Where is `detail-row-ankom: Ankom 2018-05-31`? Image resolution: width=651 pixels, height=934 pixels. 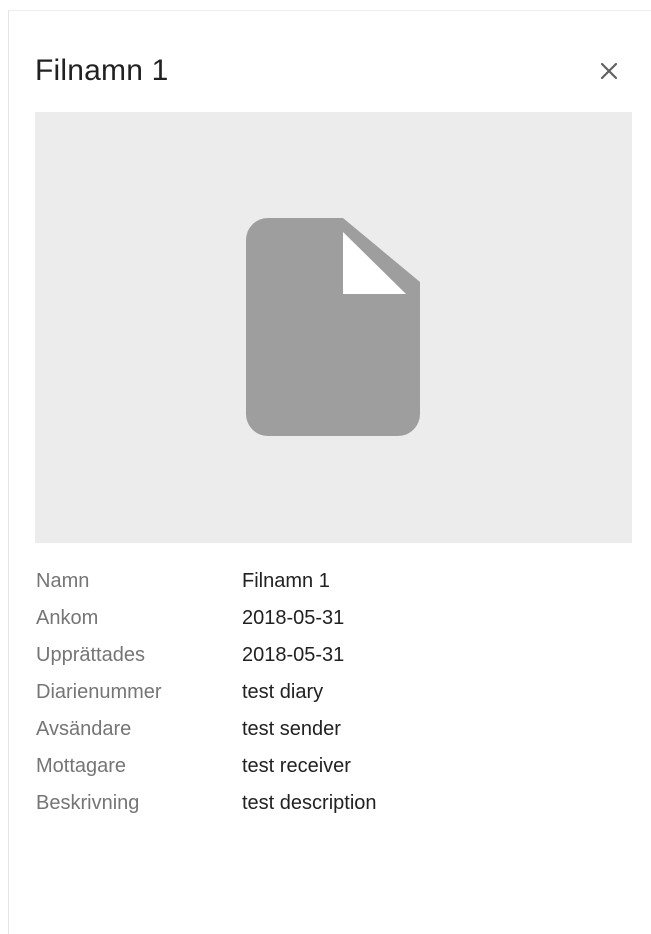
detail-row-ankom: Ankom 2018-05-31 is located at coordinates (336, 618).